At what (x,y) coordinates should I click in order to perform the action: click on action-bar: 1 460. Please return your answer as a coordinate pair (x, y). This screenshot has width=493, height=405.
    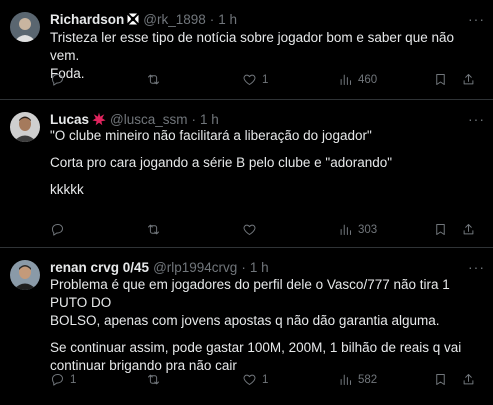
    Looking at the image, I should click on (266, 81).